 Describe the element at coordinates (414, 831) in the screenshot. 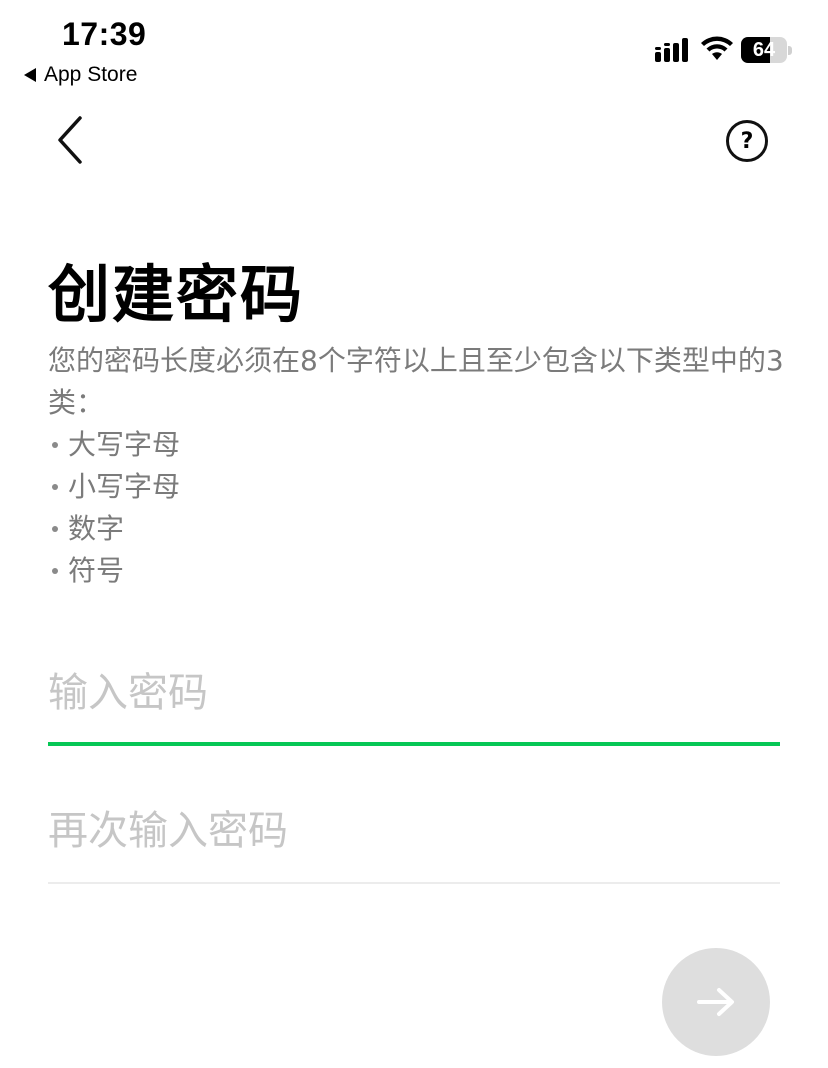

I see `confirm-password-input` at that location.